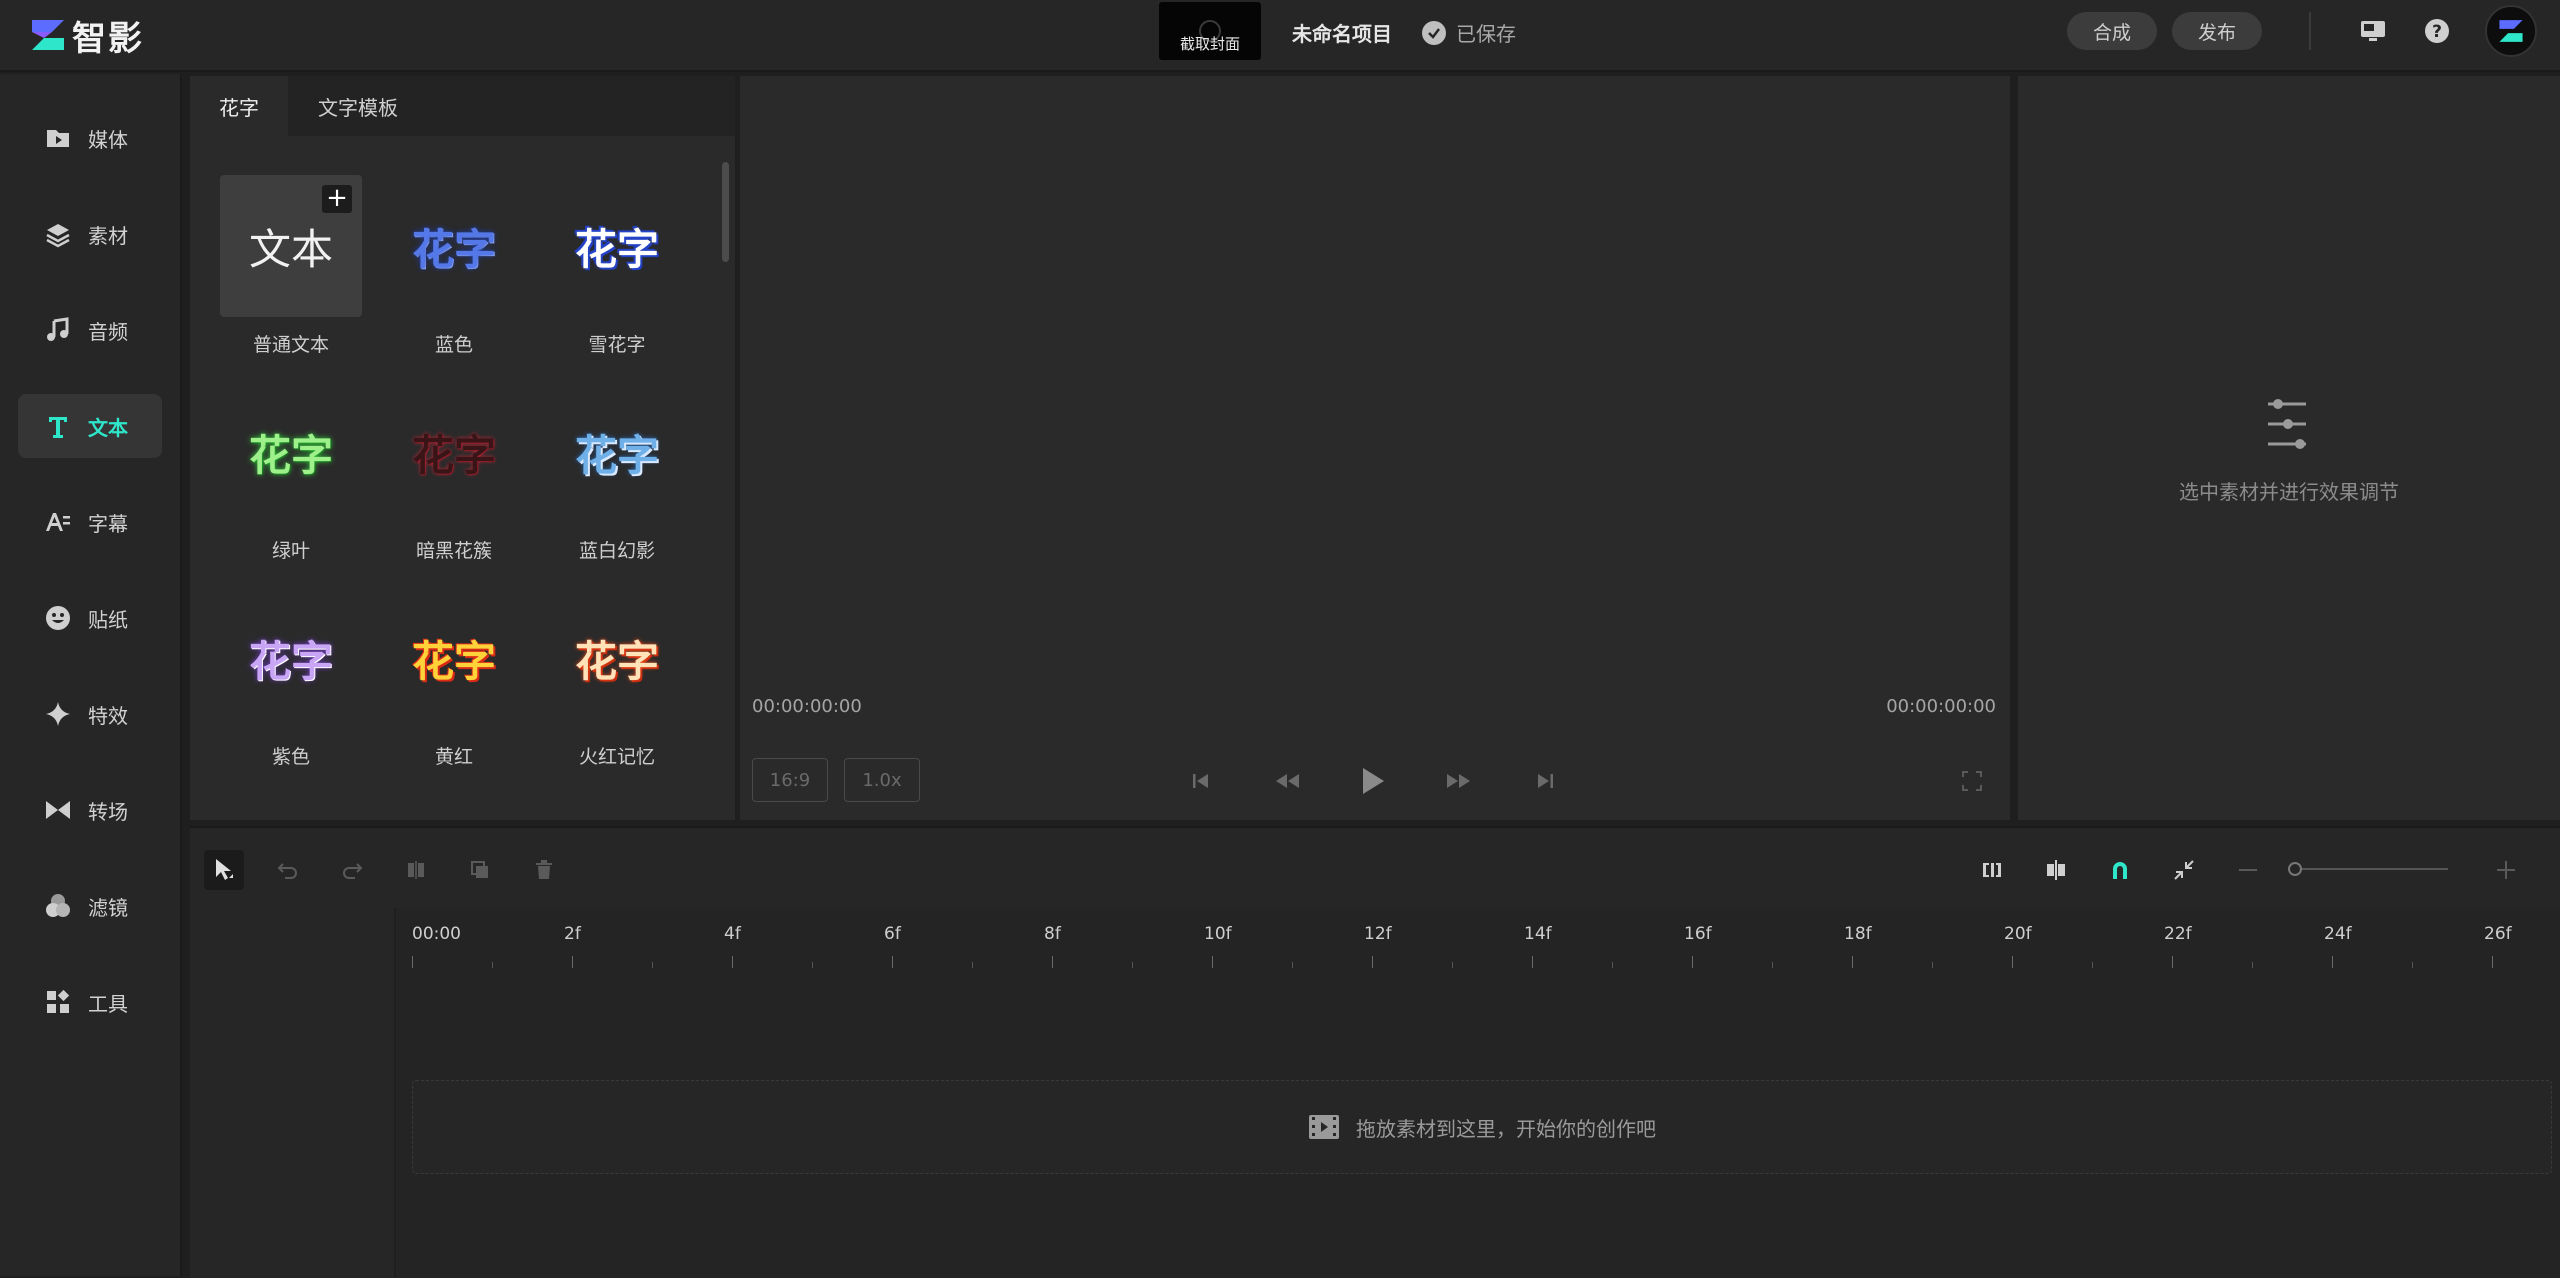  What do you see at coordinates (2056, 870) in the screenshot?
I see `center-align-icon` at bounding box center [2056, 870].